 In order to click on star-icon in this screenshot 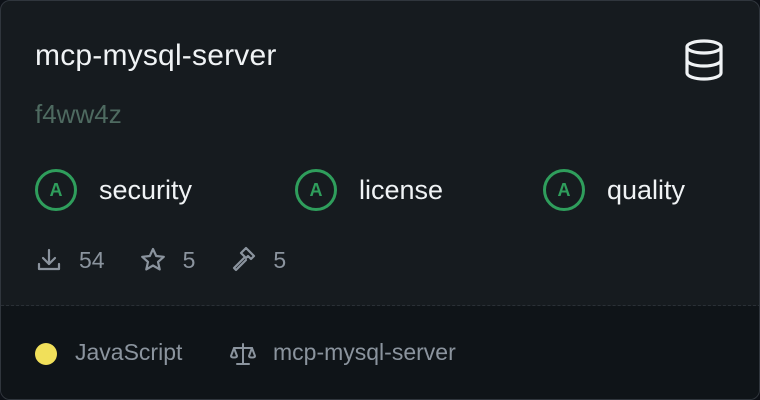, I will do `click(152, 259)`.